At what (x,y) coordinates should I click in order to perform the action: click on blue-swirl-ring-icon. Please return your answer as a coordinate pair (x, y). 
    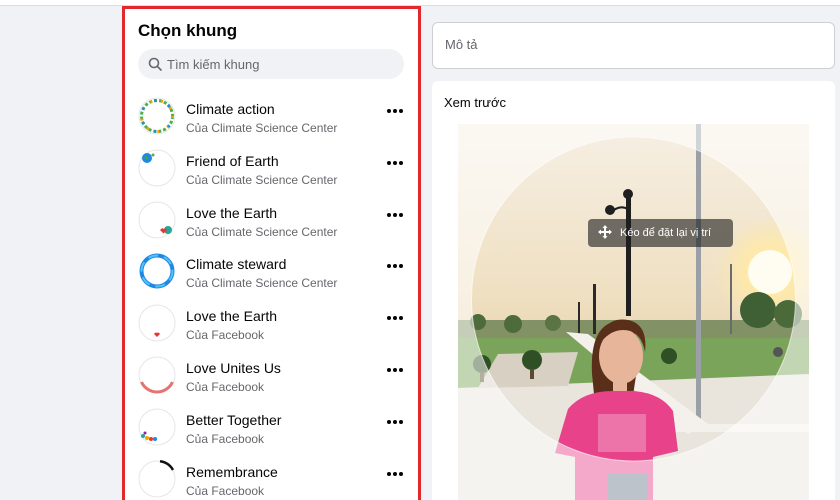
    Looking at the image, I should click on (157, 271).